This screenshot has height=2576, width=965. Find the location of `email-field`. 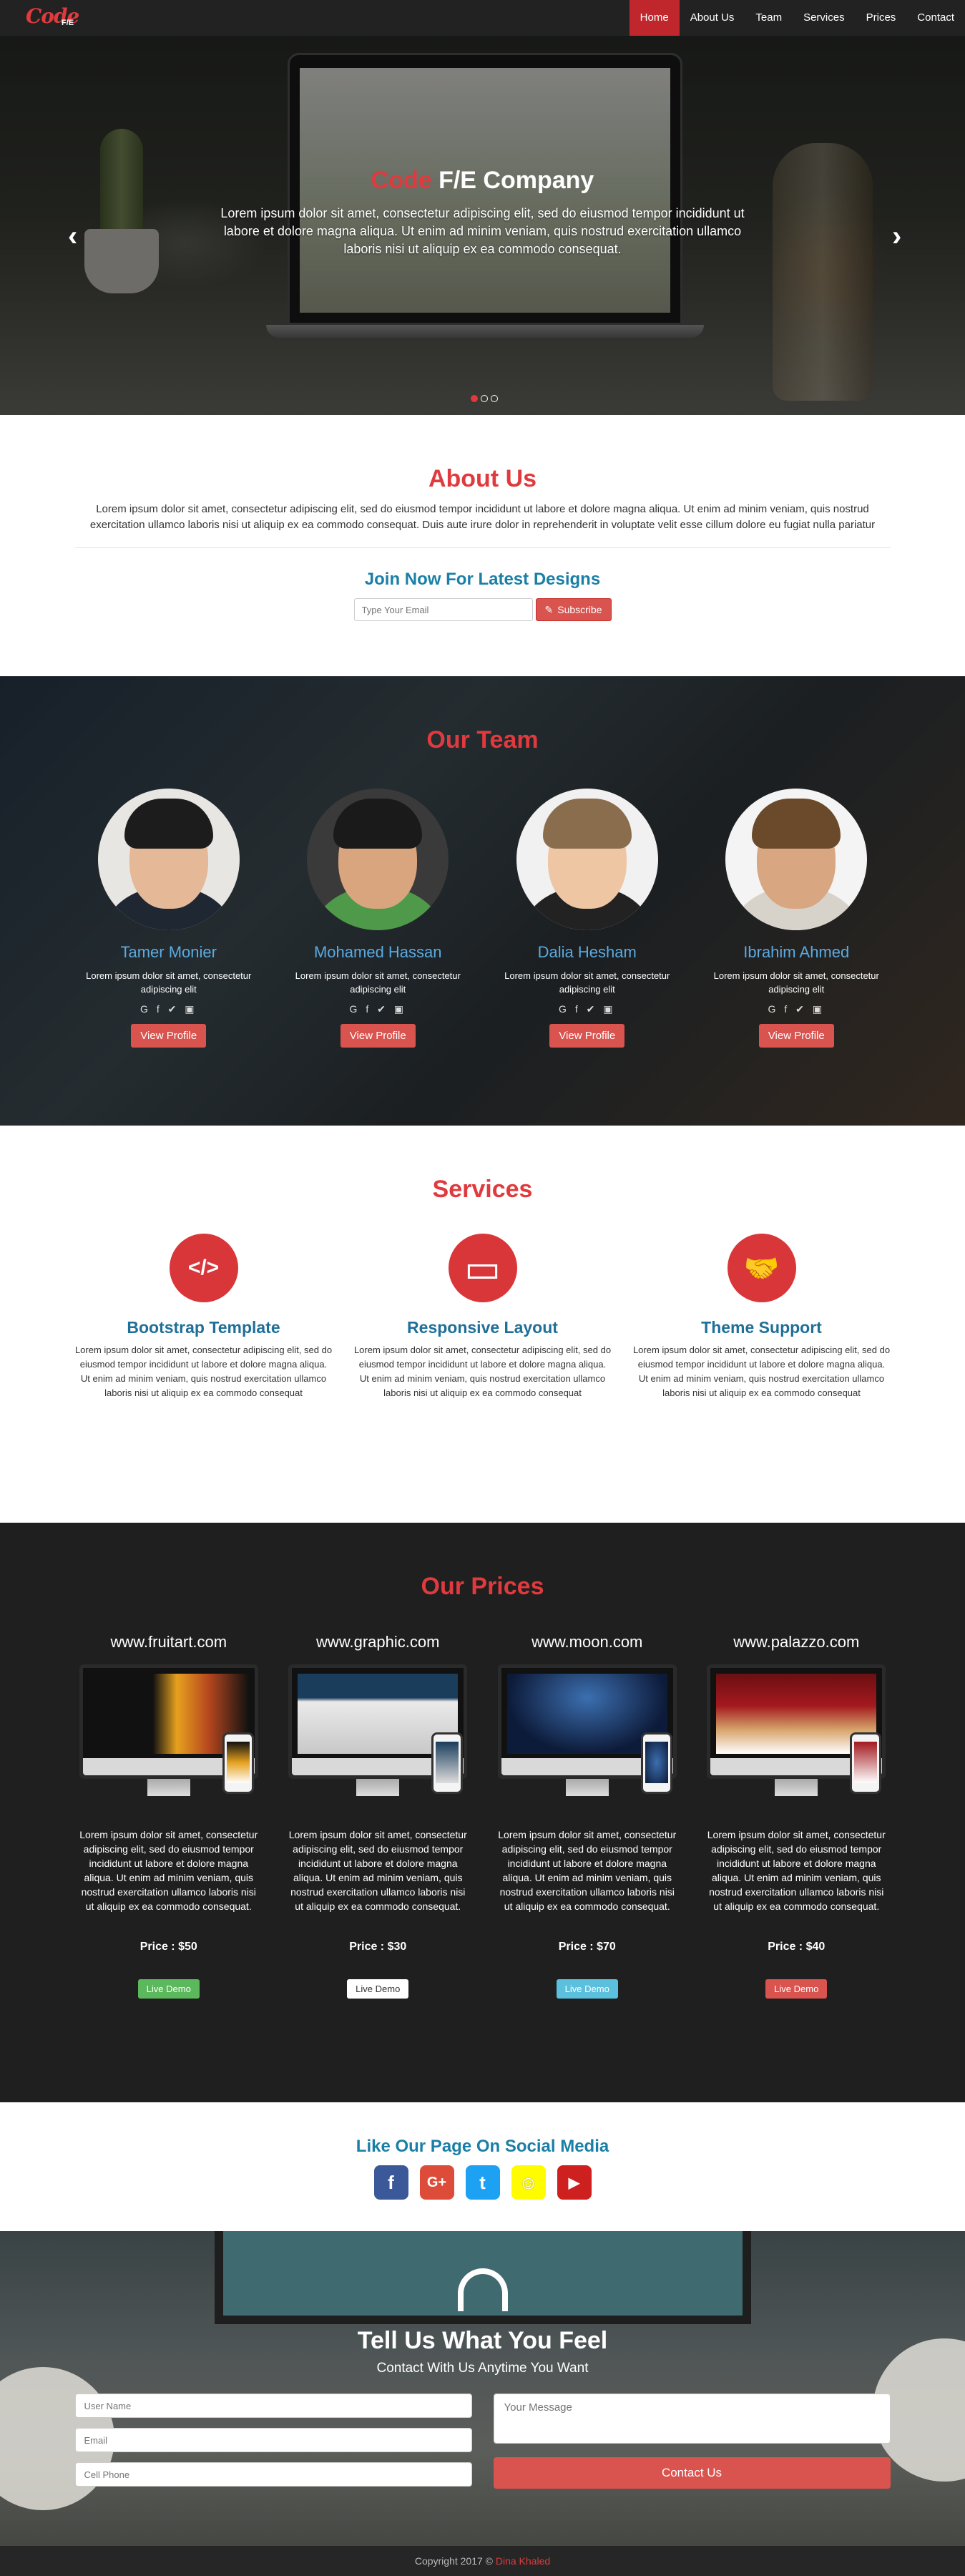

email-field is located at coordinates (273, 2440).